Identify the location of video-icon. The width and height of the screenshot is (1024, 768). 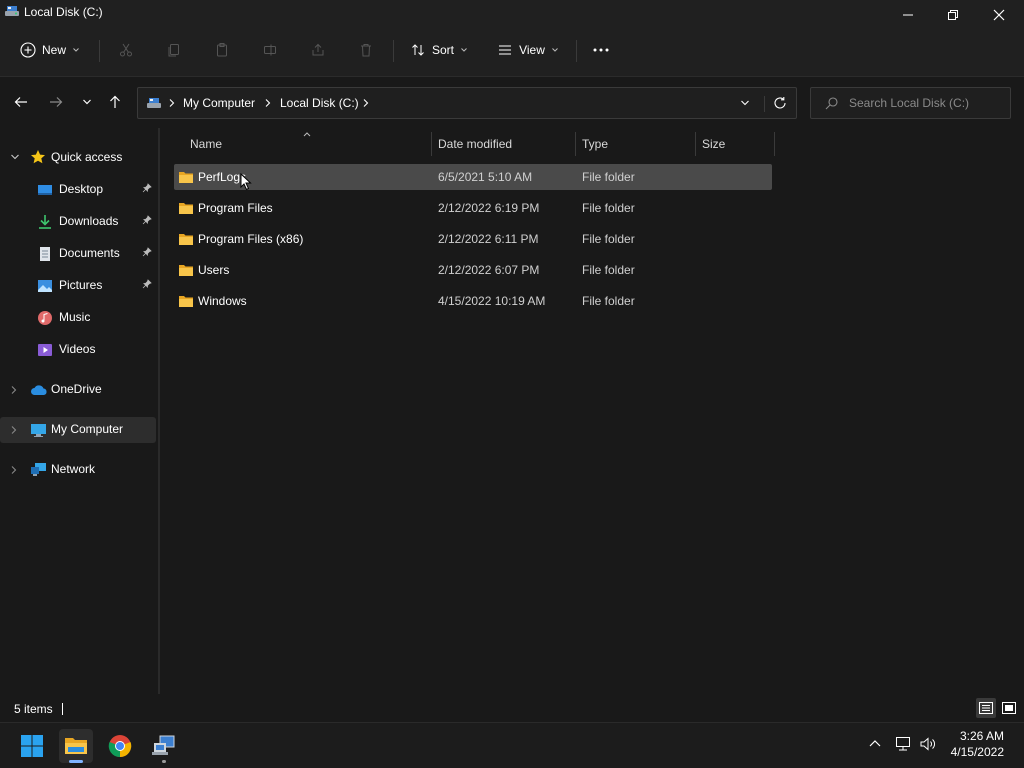
(45, 350).